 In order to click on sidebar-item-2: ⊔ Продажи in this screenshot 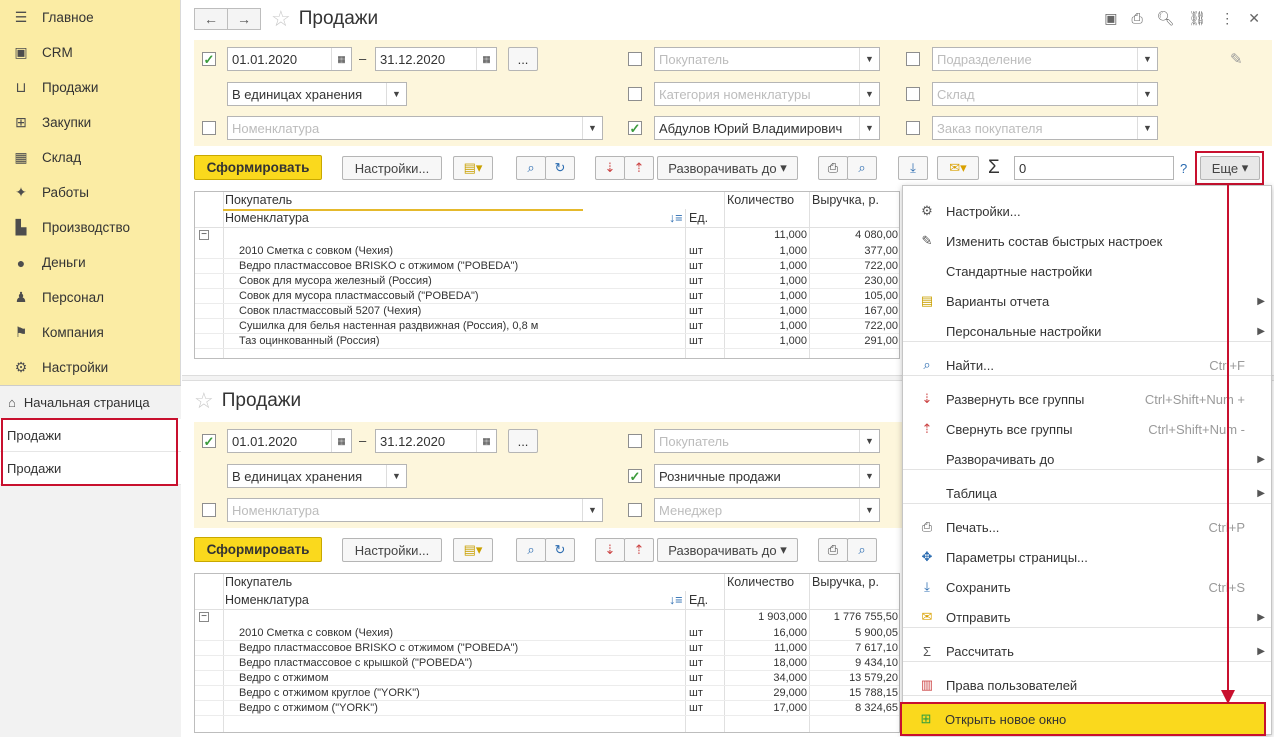, I will do `click(90, 87)`.